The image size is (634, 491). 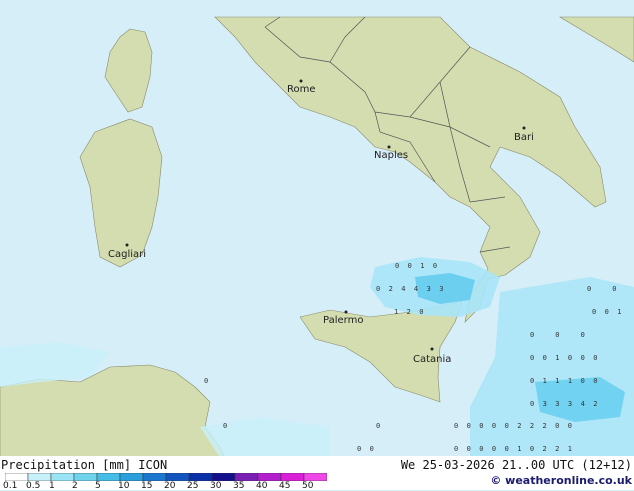 What do you see at coordinates (561, 480) in the screenshot?
I see `credit-link: © weatheronline.co.uk` at bounding box center [561, 480].